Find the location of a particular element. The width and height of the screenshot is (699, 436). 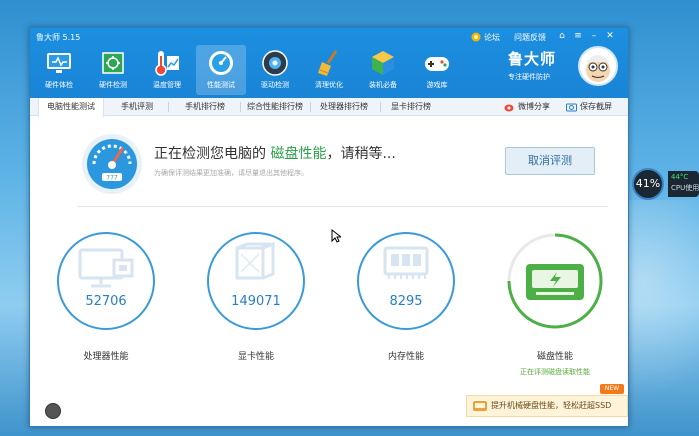

toolbar-item-3: 性能测试 is located at coordinates (221, 70).